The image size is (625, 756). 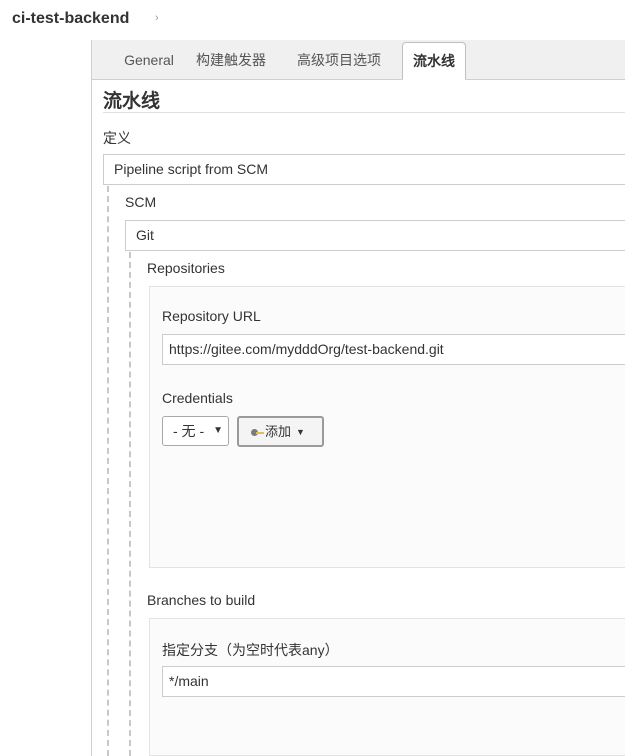 I want to click on credentials-label: Credentials, so click(x=197, y=398).